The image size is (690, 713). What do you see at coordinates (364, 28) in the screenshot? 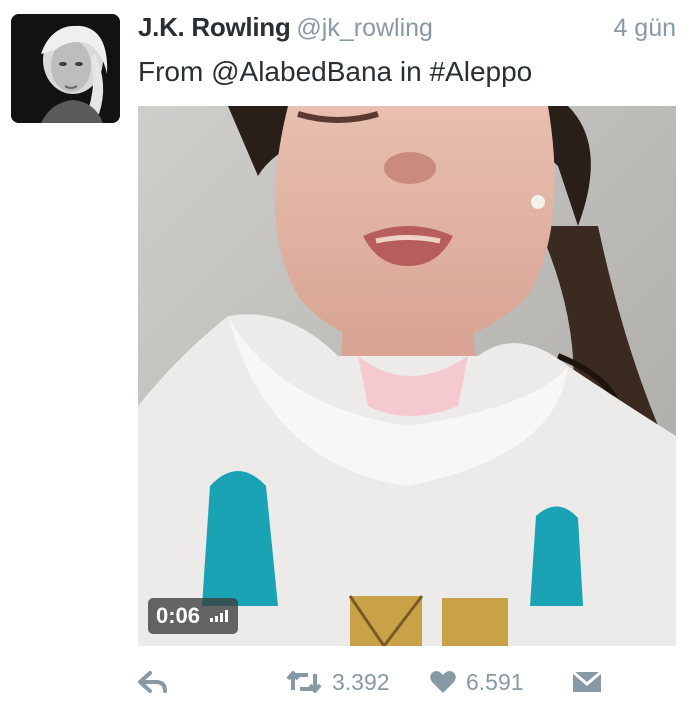
I see `author-handle: @jk_rowling` at bounding box center [364, 28].